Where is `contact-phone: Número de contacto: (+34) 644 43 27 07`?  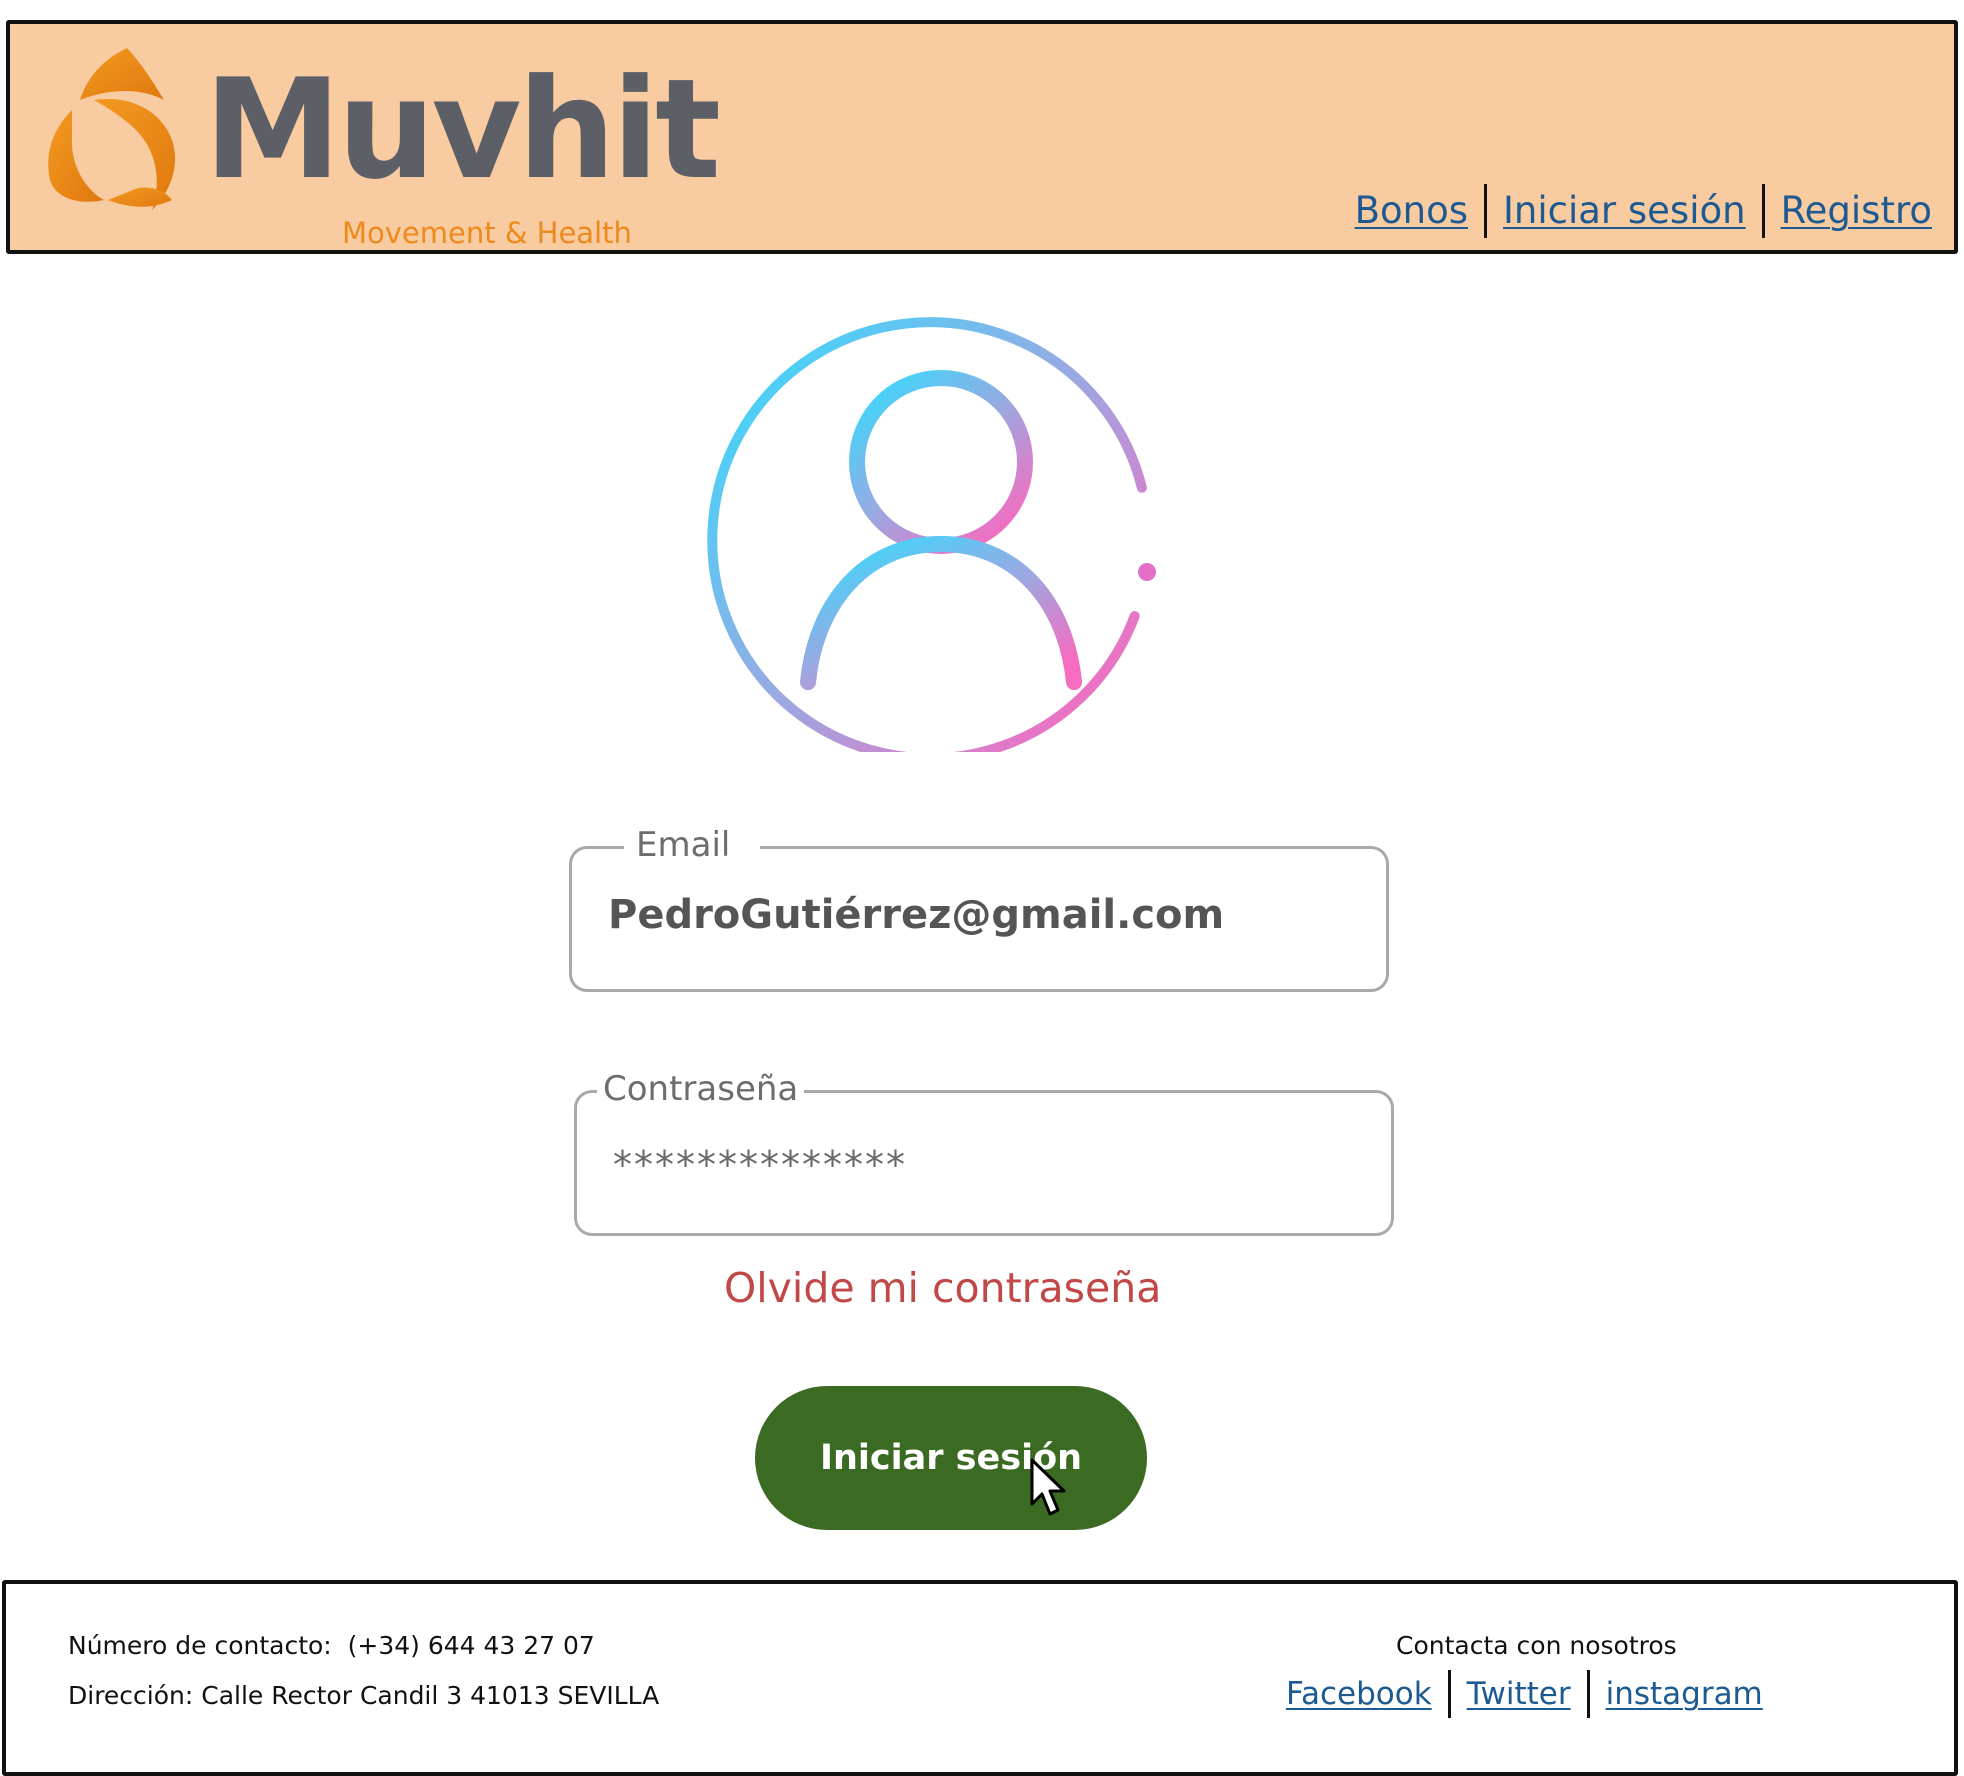 contact-phone: Número de contacto: (+34) 644 43 27 07 is located at coordinates (331, 1645).